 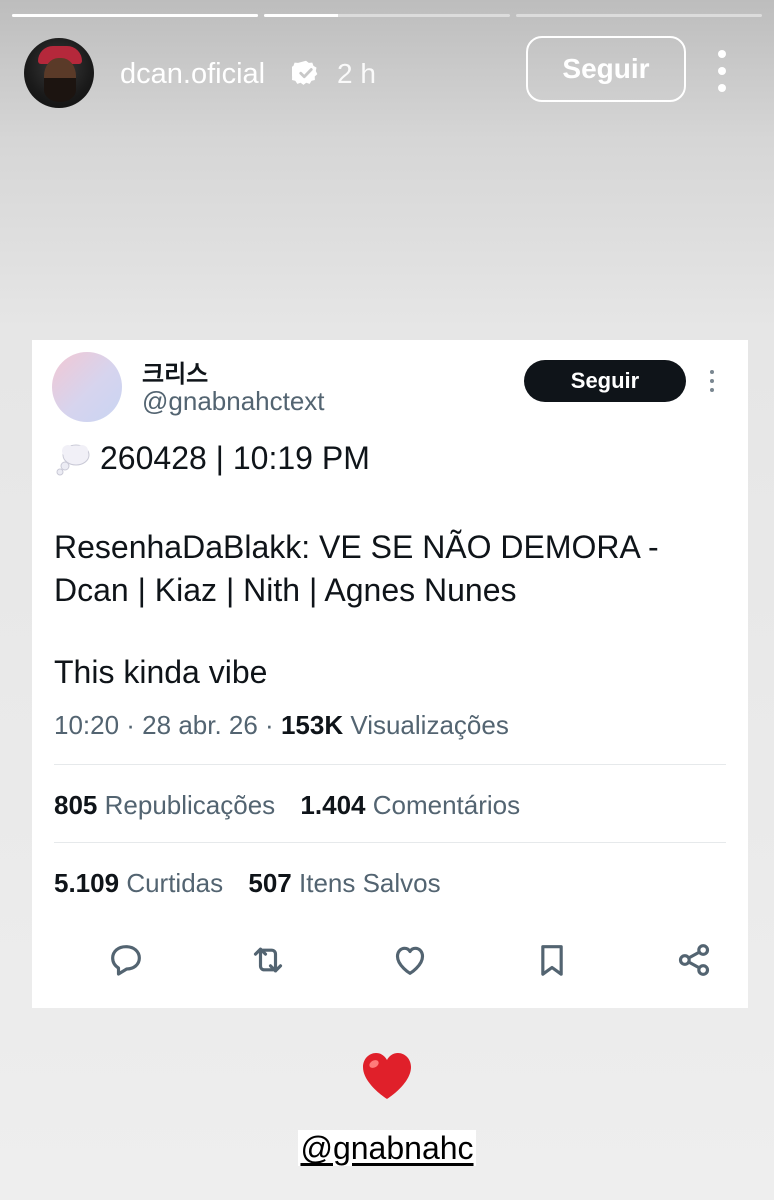 I want to click on verified-badge-icon, so click(x=305, y=72).